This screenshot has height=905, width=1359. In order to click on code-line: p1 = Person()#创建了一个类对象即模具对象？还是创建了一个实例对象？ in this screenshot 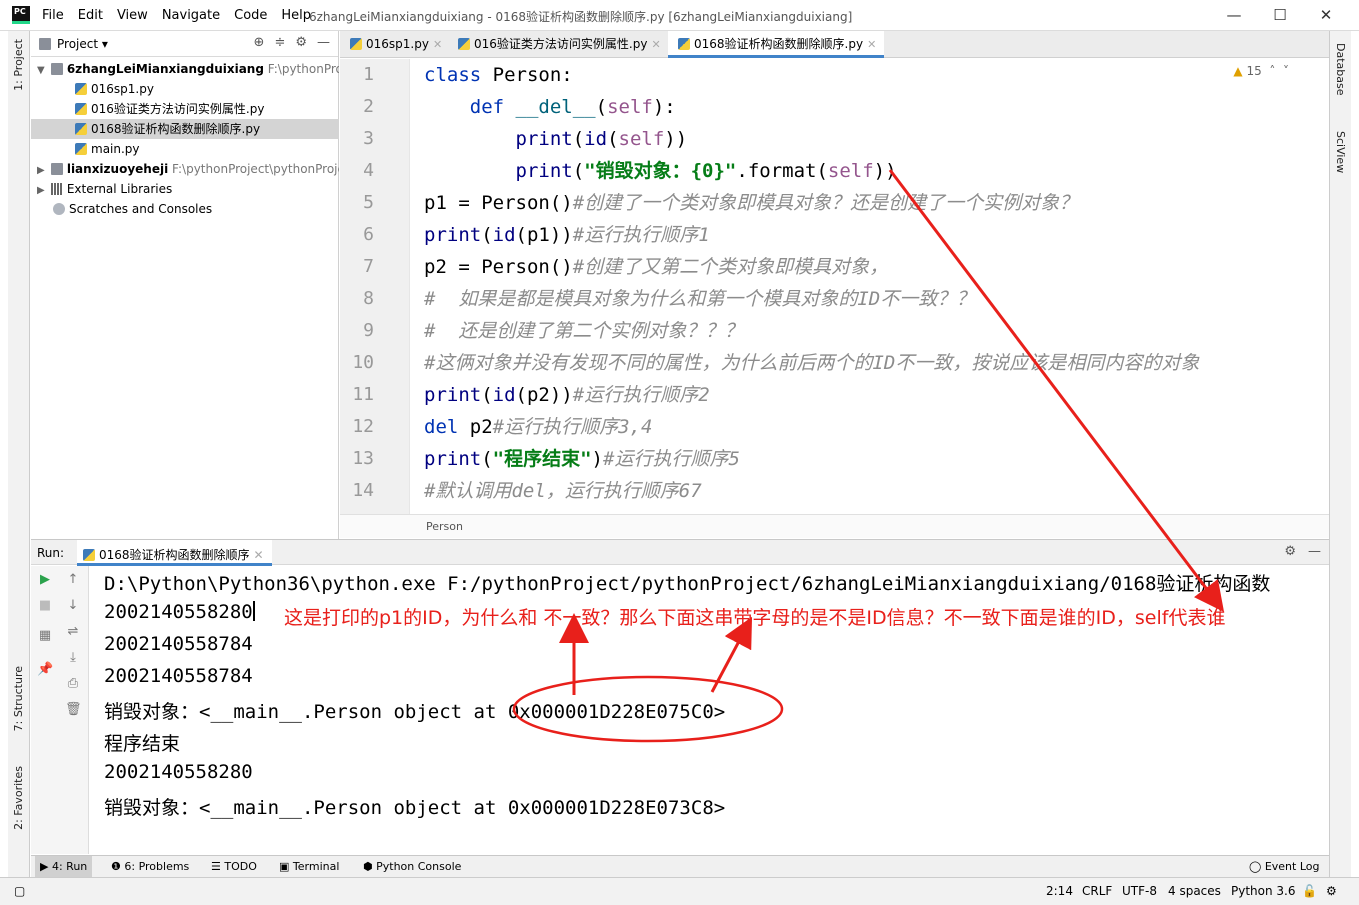, I will do `click(751, 203)`.